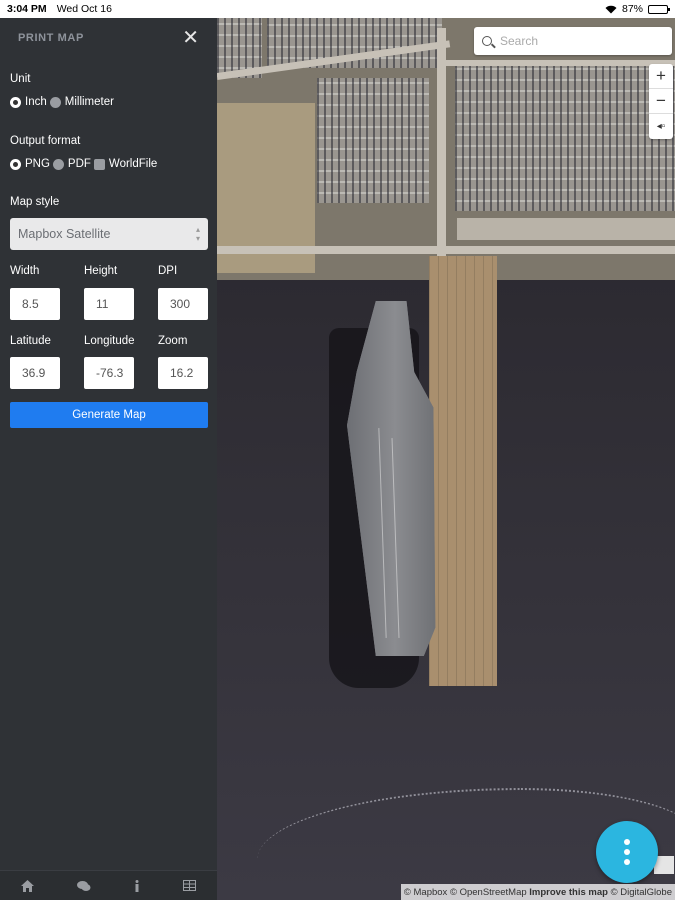  Describe the element at coordinates (183, 304) in the screenshot. I see `dpi-field: 300` at that location.